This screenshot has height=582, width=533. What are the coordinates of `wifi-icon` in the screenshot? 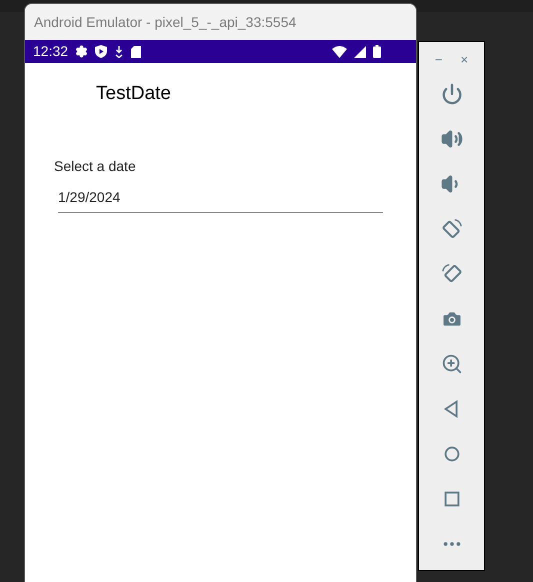 It's located at (339, 52).